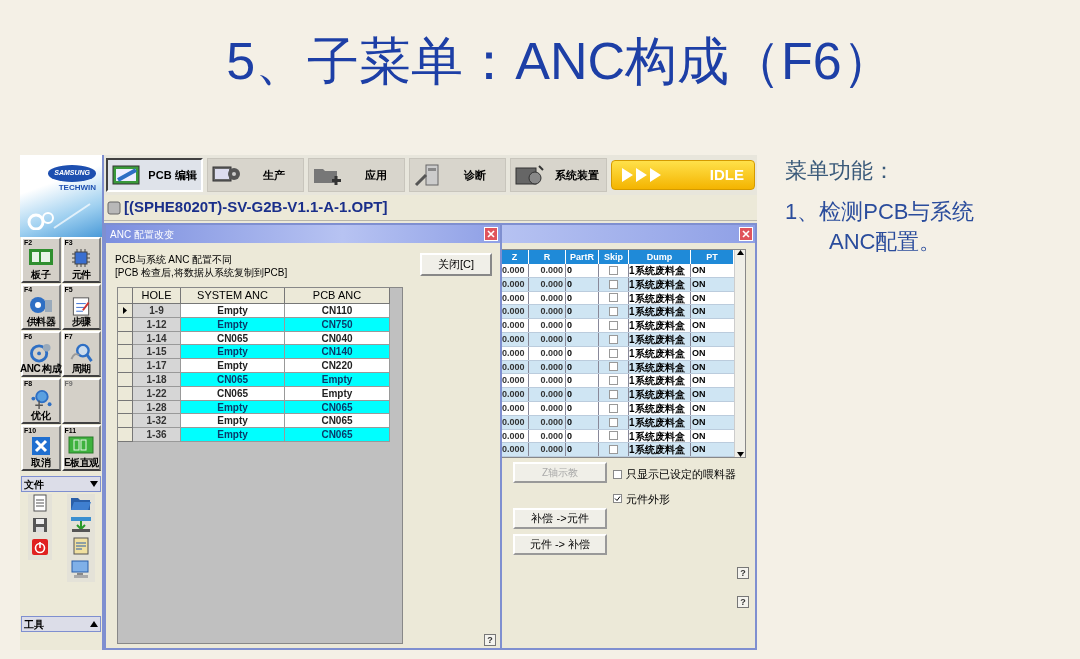 This screenshot has width=1080, height=659. Describe the element at coordinates (141, 234) in the screenshot. I see `dialog-title: ANC 配置改变` at that location.